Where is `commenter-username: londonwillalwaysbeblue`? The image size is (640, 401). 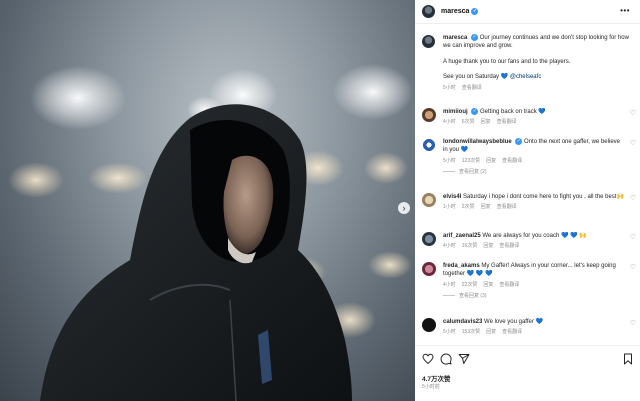 commenter-username: londonwillalwaysbeblue is located at coordinates (477, 142).